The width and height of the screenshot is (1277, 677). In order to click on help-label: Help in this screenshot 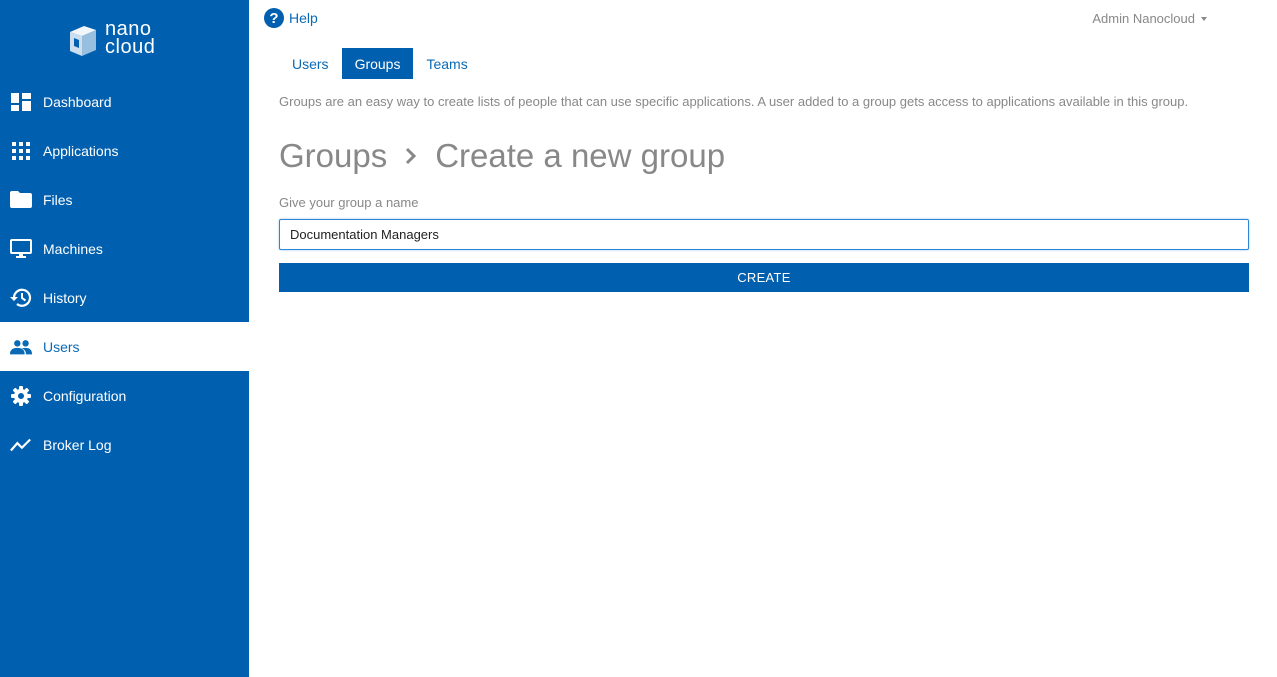, I will do `click(303, 18)`.